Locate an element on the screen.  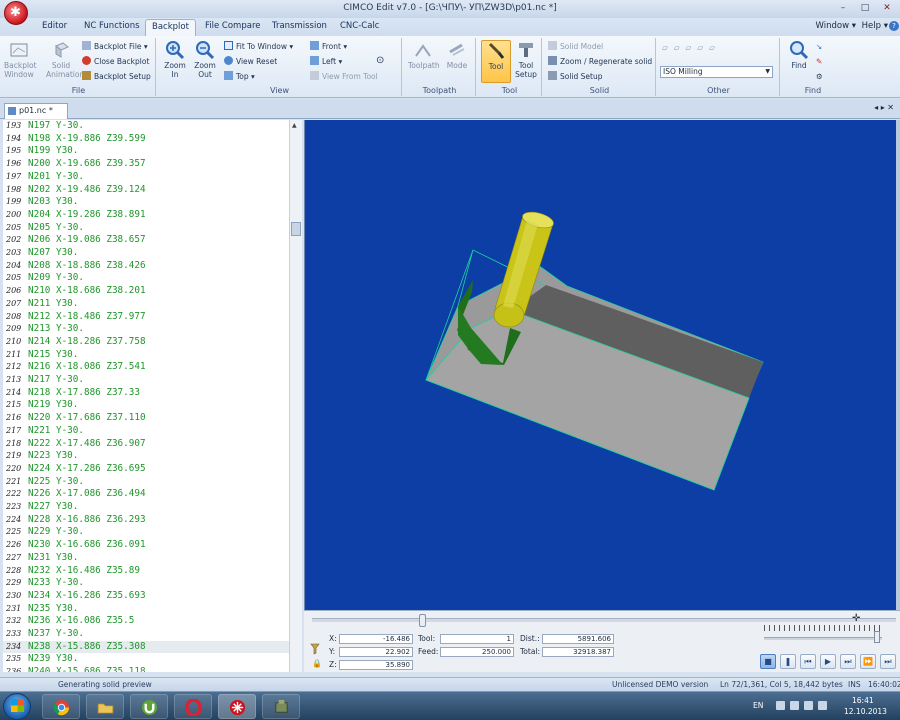
code-line: 230 N234 X-16.286 Z35.693 is located at coordinates (146, 596).